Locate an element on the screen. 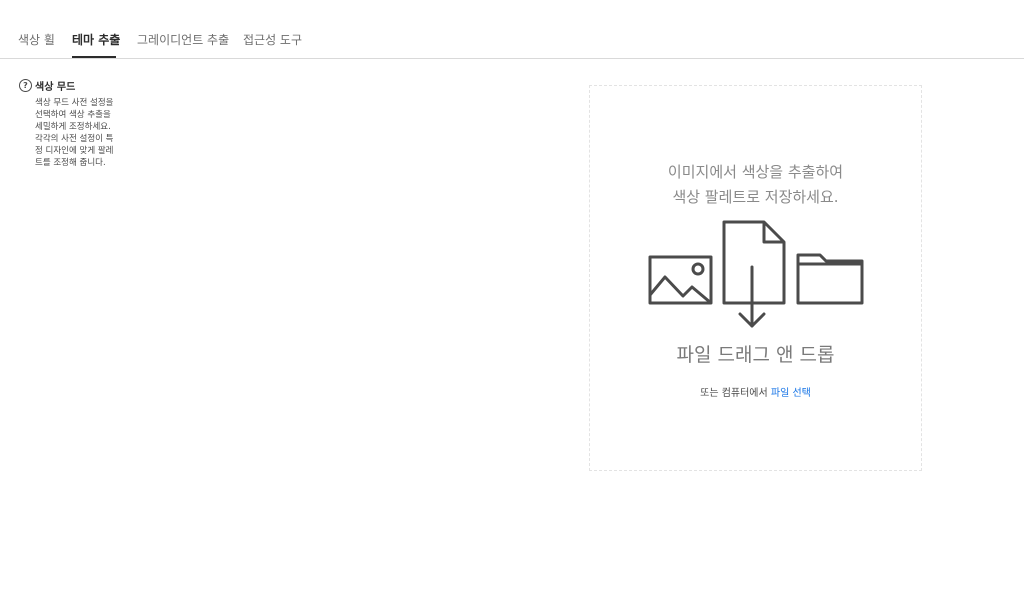 The height and width of the screenshot is (596, 1024). description-line: 선택하여 색상 추출을 is located at coordinates (73, 115).